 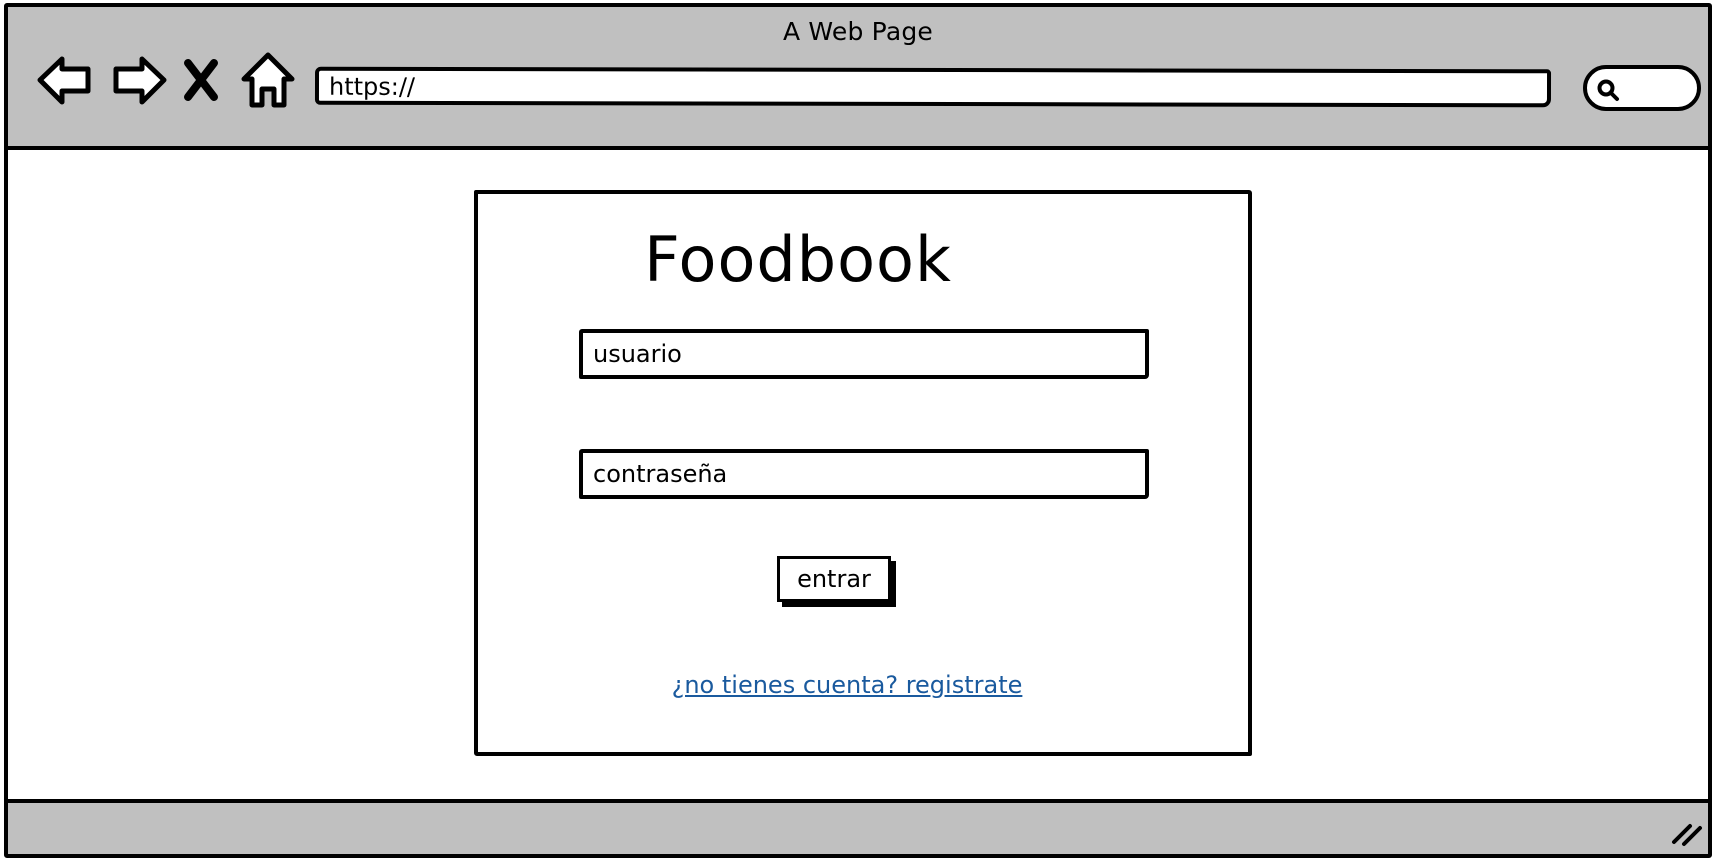 What do you see at coordinates (660, 474) in the screenshot?
I see `password-placeholder: contraseña` at bounding box center [660, 474].